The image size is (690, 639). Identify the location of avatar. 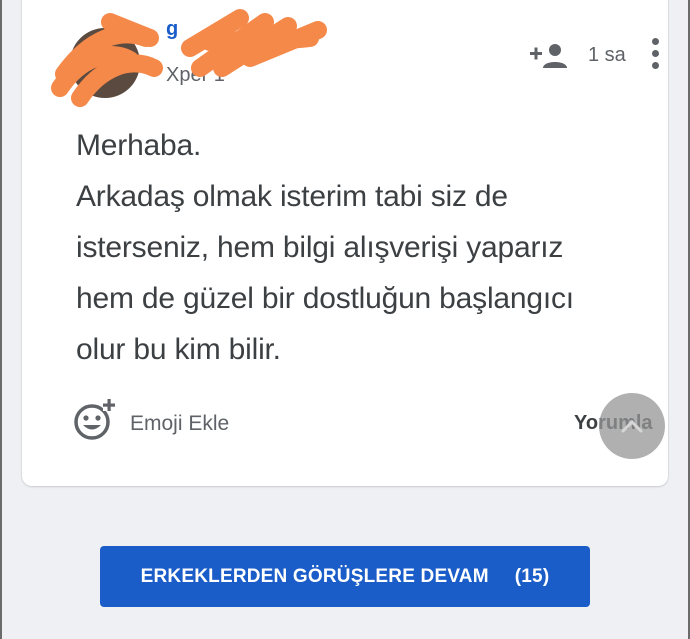
(105, 63).